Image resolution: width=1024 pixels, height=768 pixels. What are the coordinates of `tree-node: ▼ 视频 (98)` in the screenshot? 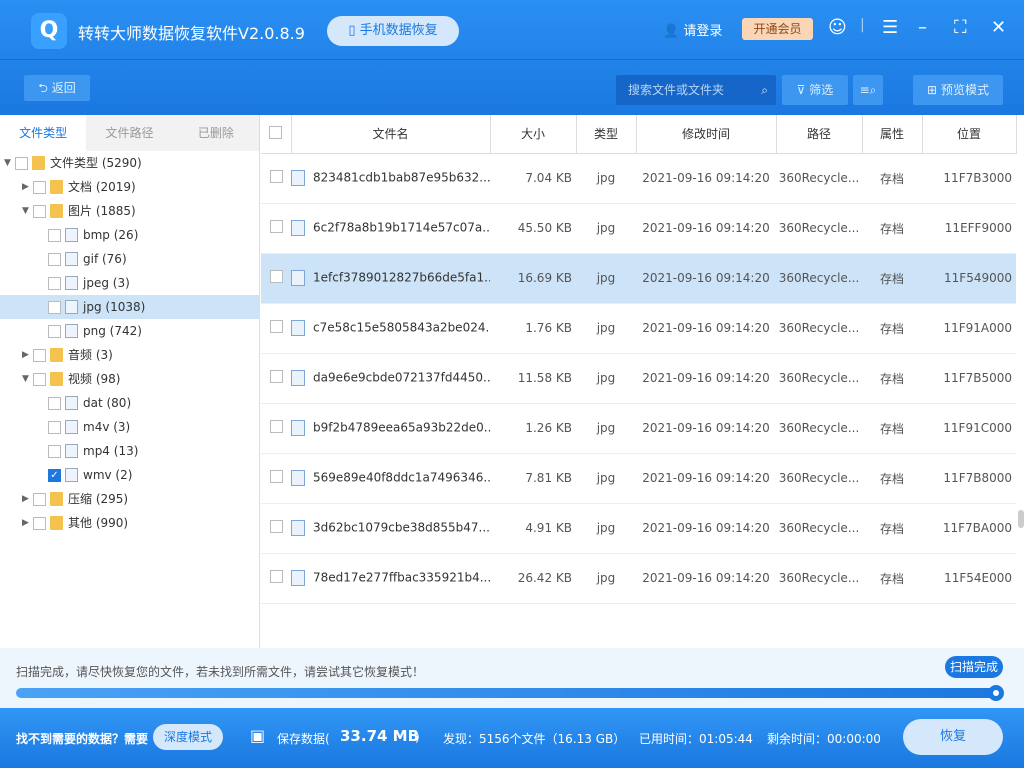 It's located at (129, 379).